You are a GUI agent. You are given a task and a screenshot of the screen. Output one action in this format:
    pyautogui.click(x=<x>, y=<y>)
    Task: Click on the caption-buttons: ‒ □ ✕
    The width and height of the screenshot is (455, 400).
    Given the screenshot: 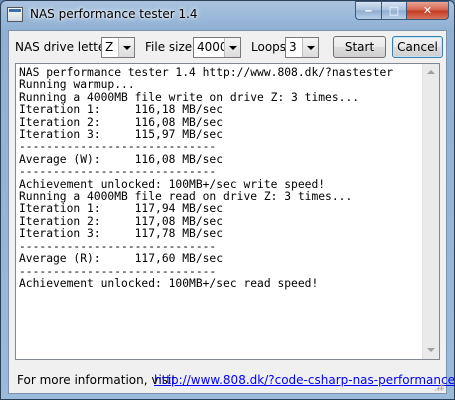 What is the action you would take?
    pyautogui.click(x=402, y=11)
    